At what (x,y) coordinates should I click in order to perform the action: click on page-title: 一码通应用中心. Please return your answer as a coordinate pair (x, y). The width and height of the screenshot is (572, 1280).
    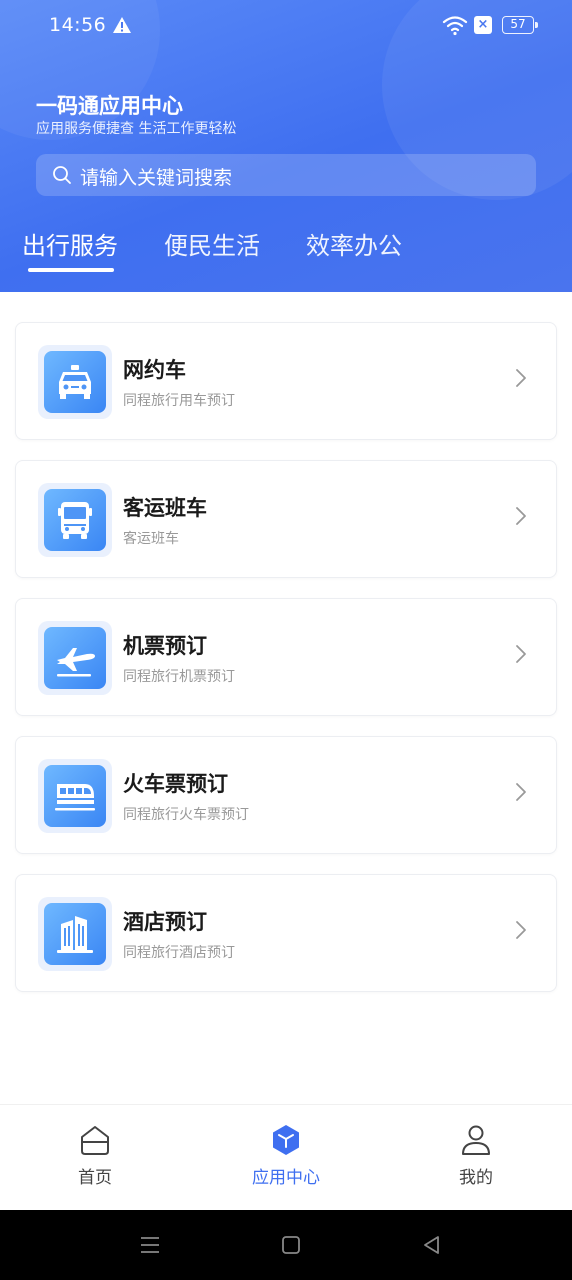
    Looking at the image, I should click on (109, 106).